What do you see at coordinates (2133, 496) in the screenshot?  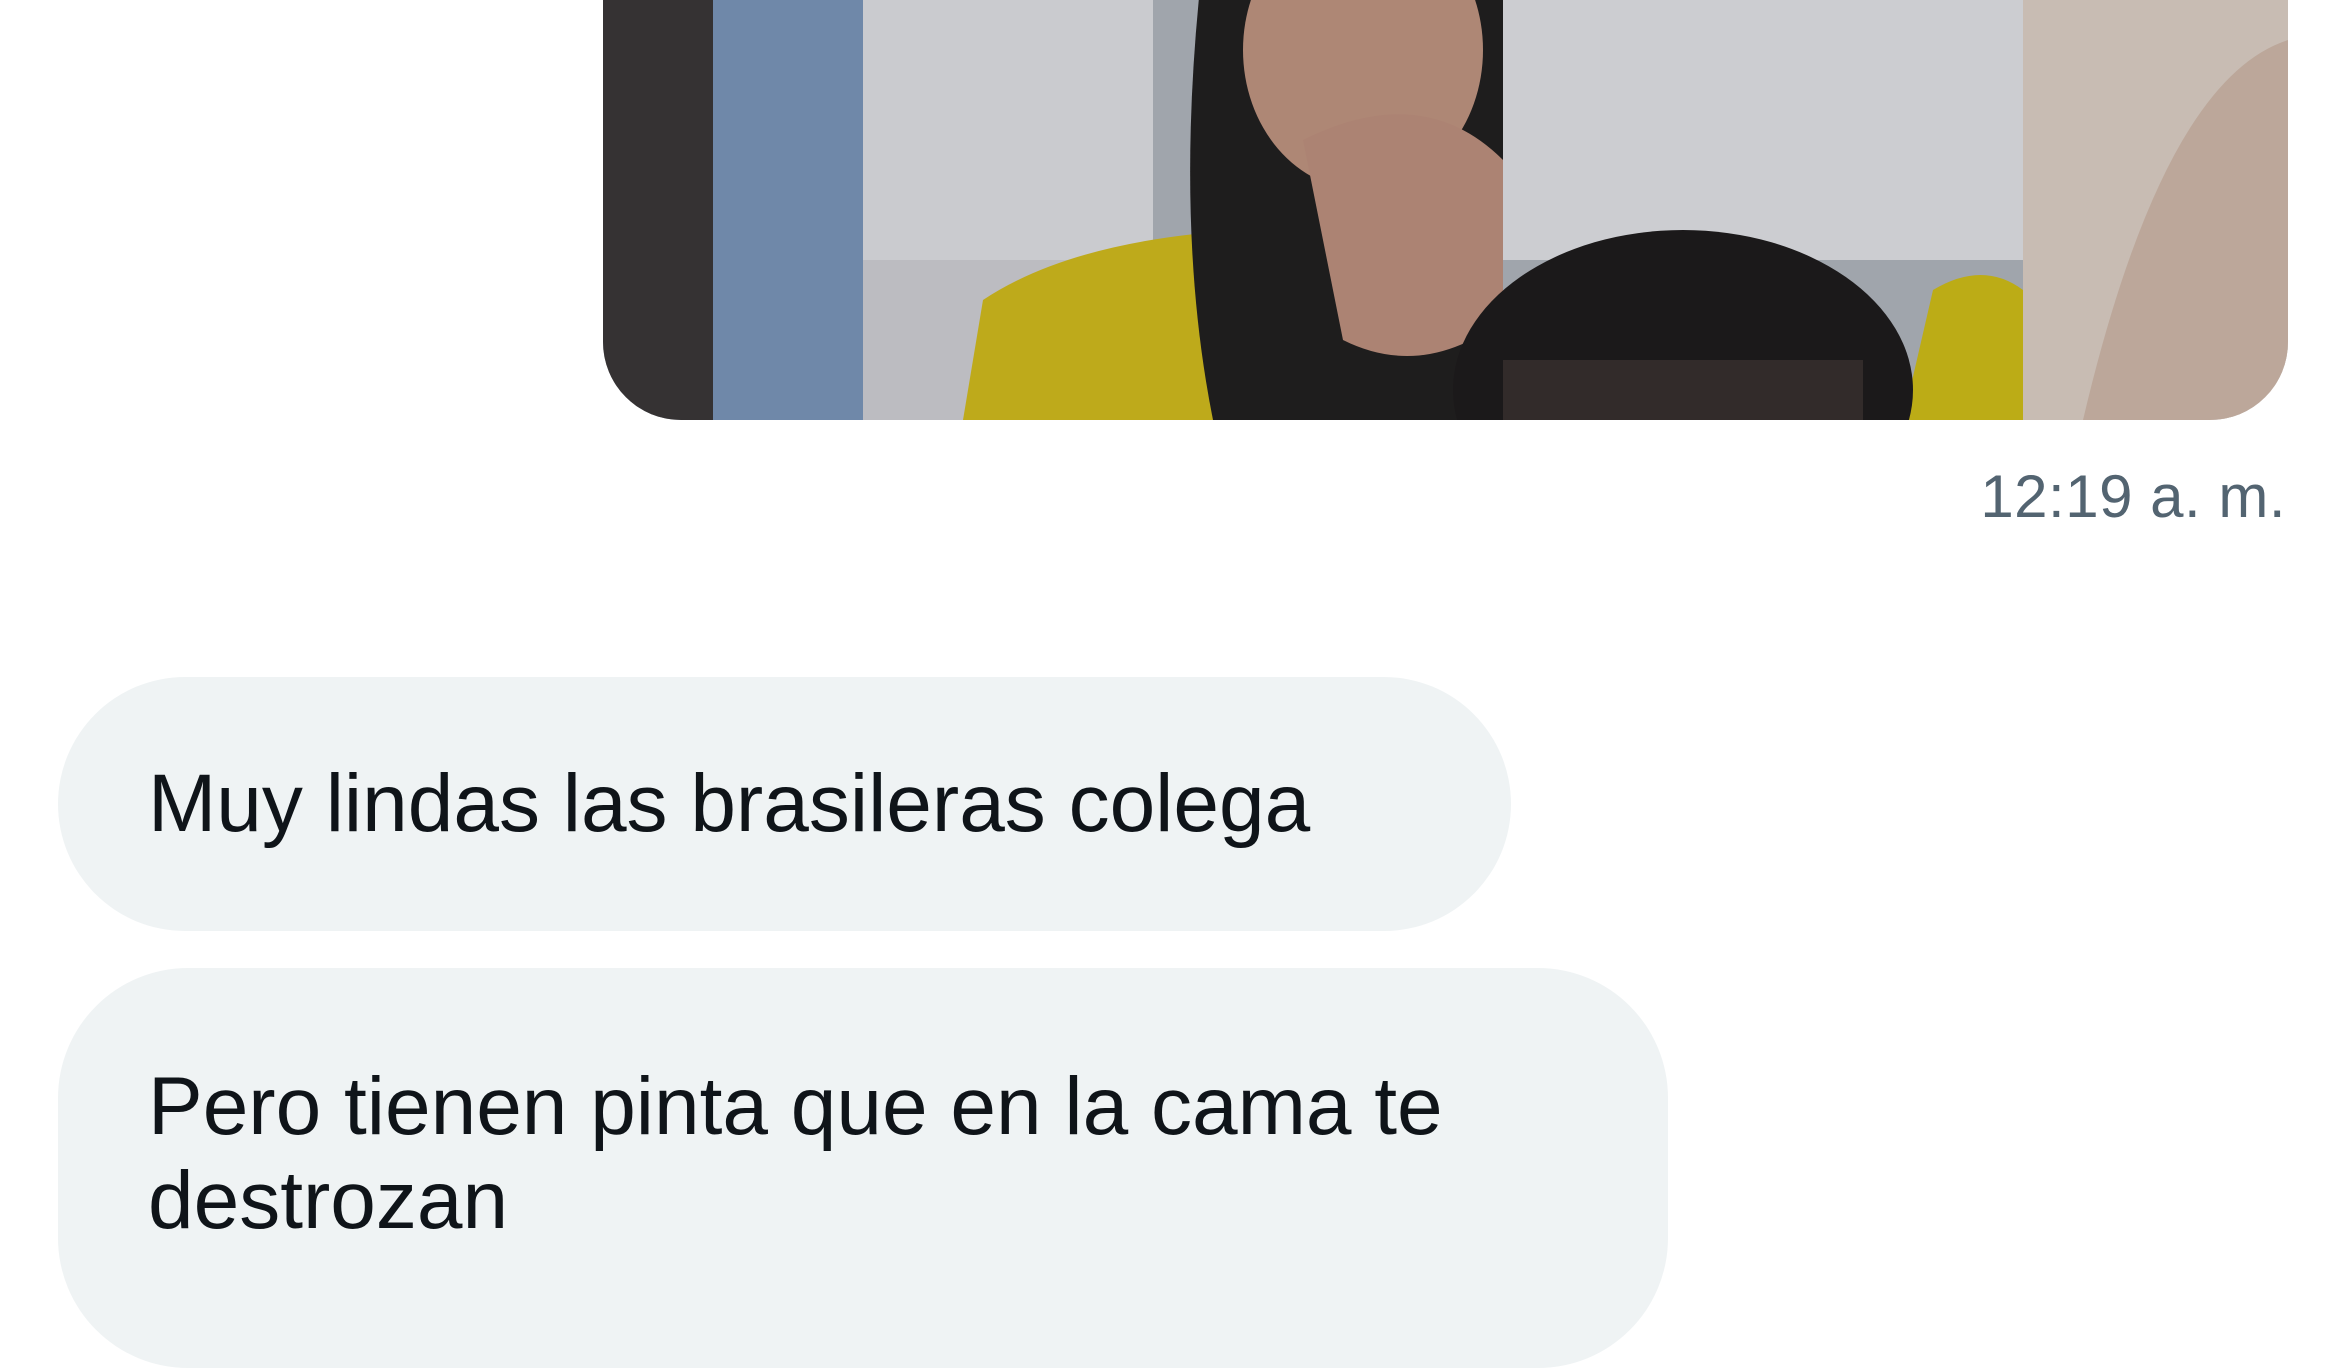 I see `message-timestamp: 12:19 a. m.` at bounding box center [2133, 496].